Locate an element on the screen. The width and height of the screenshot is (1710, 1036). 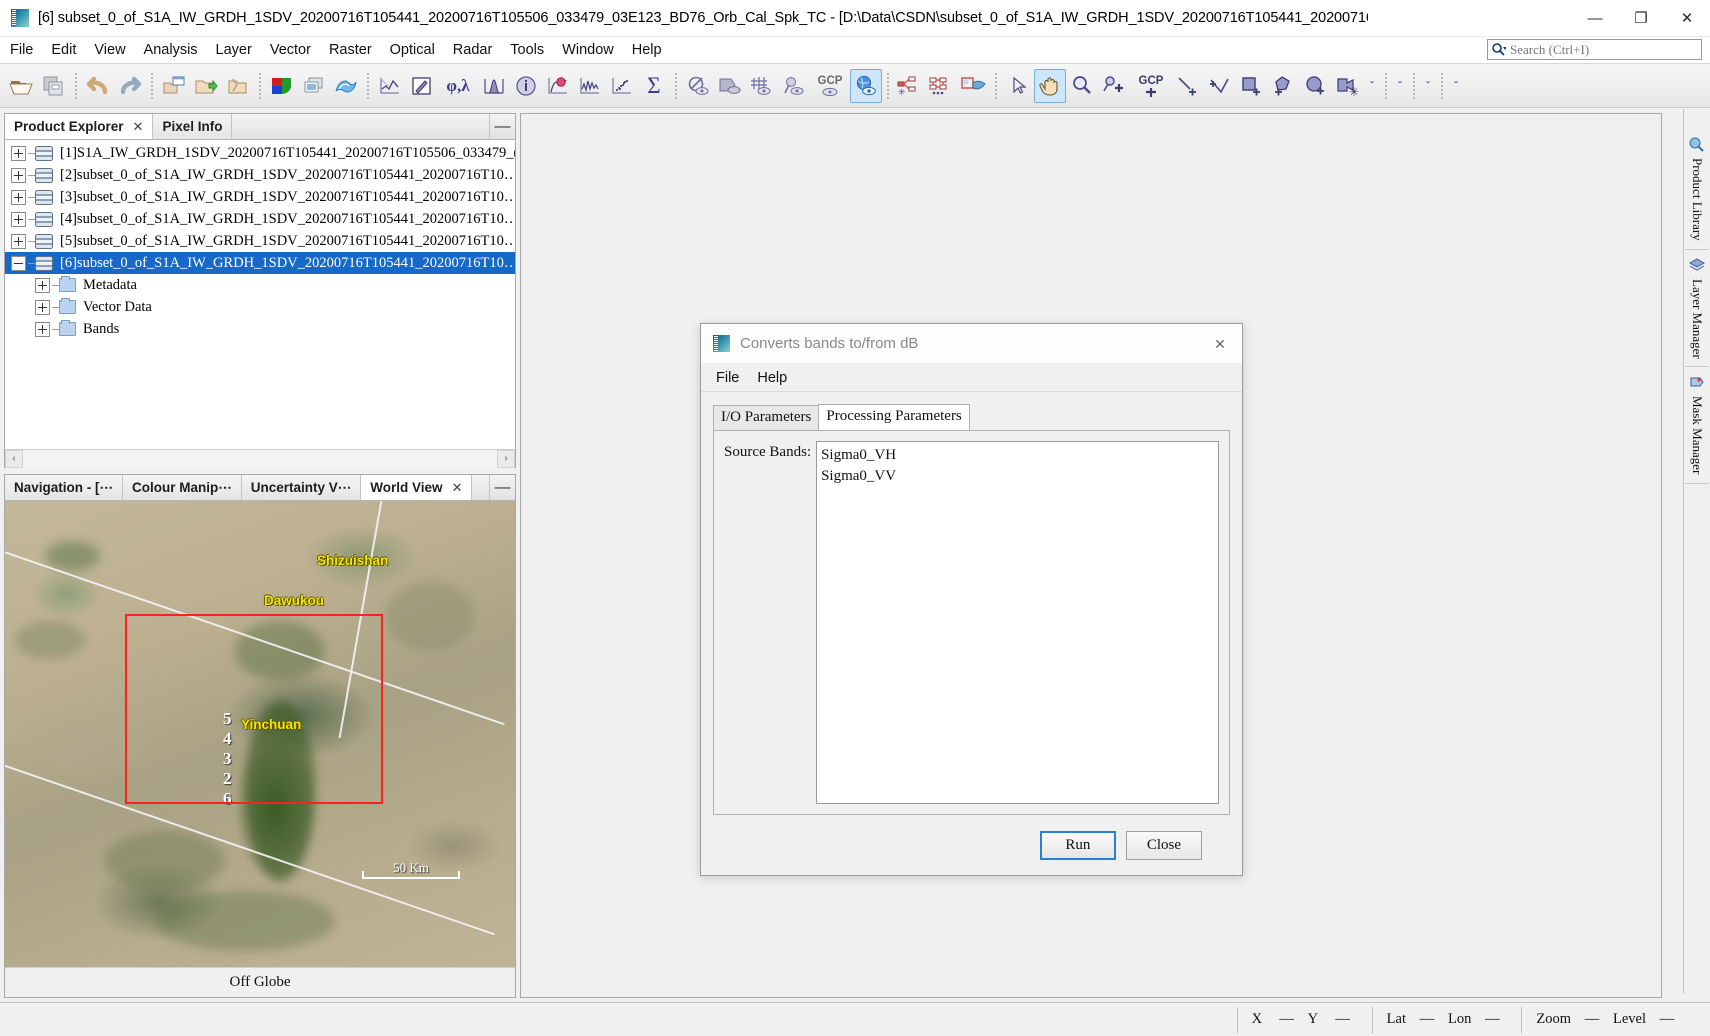
close-button: Close is located at coordinates (1163, 845).